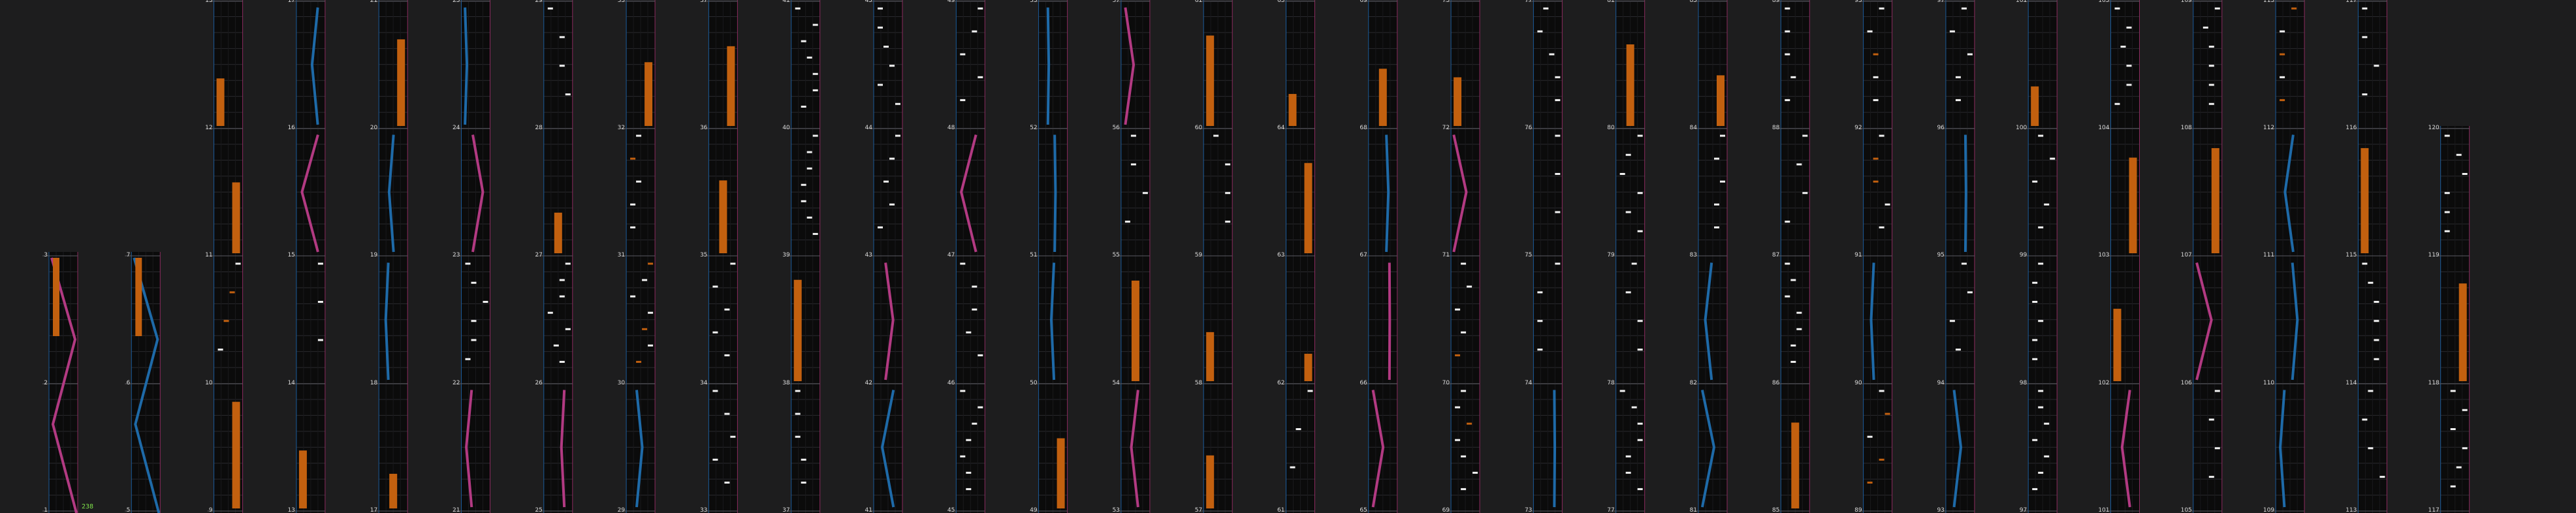  I want to click on measure-number: 61, so click(1281, 510).